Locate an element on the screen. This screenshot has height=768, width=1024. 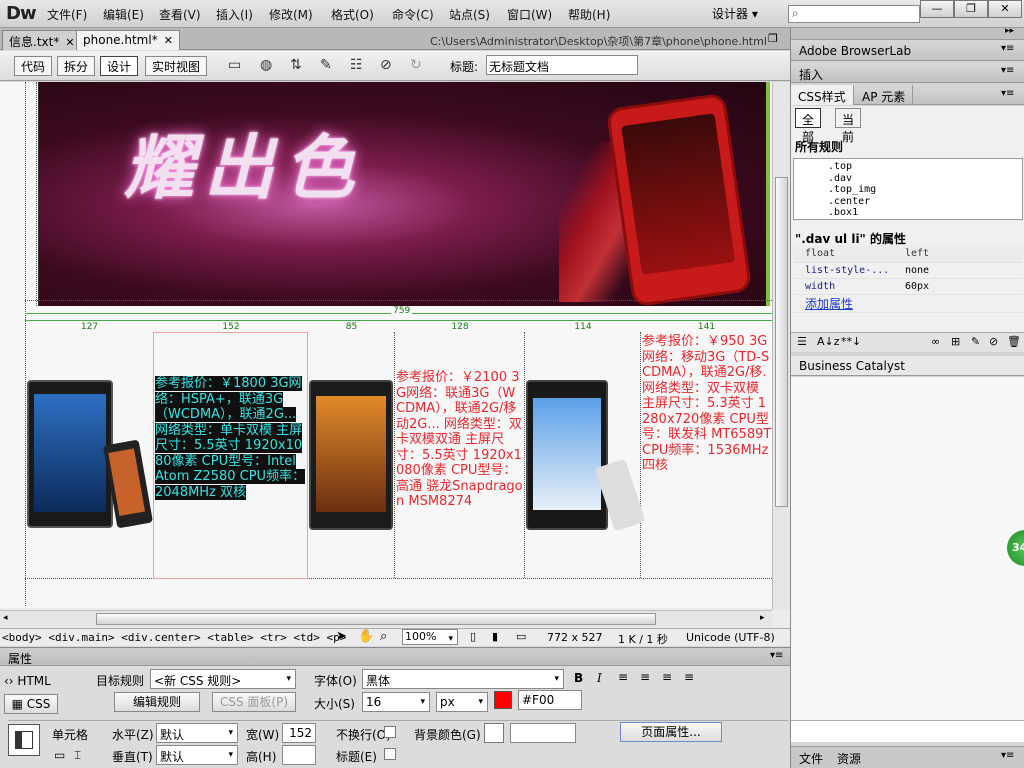
restore-doc-icon: ❐ is located at coordinates (773, 38).